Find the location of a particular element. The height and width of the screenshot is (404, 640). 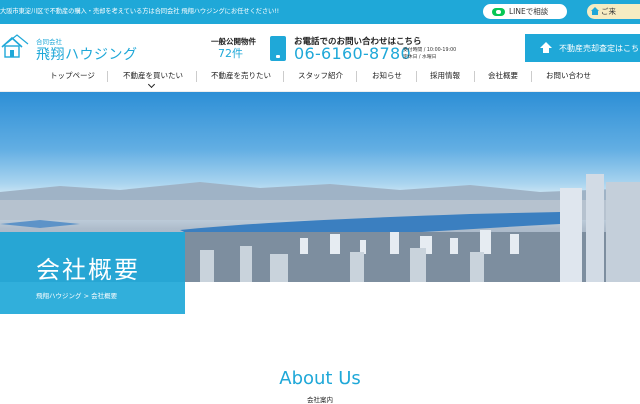

holiday-line: 定休日 / 水曜日 is located at coordinates (420, 57).